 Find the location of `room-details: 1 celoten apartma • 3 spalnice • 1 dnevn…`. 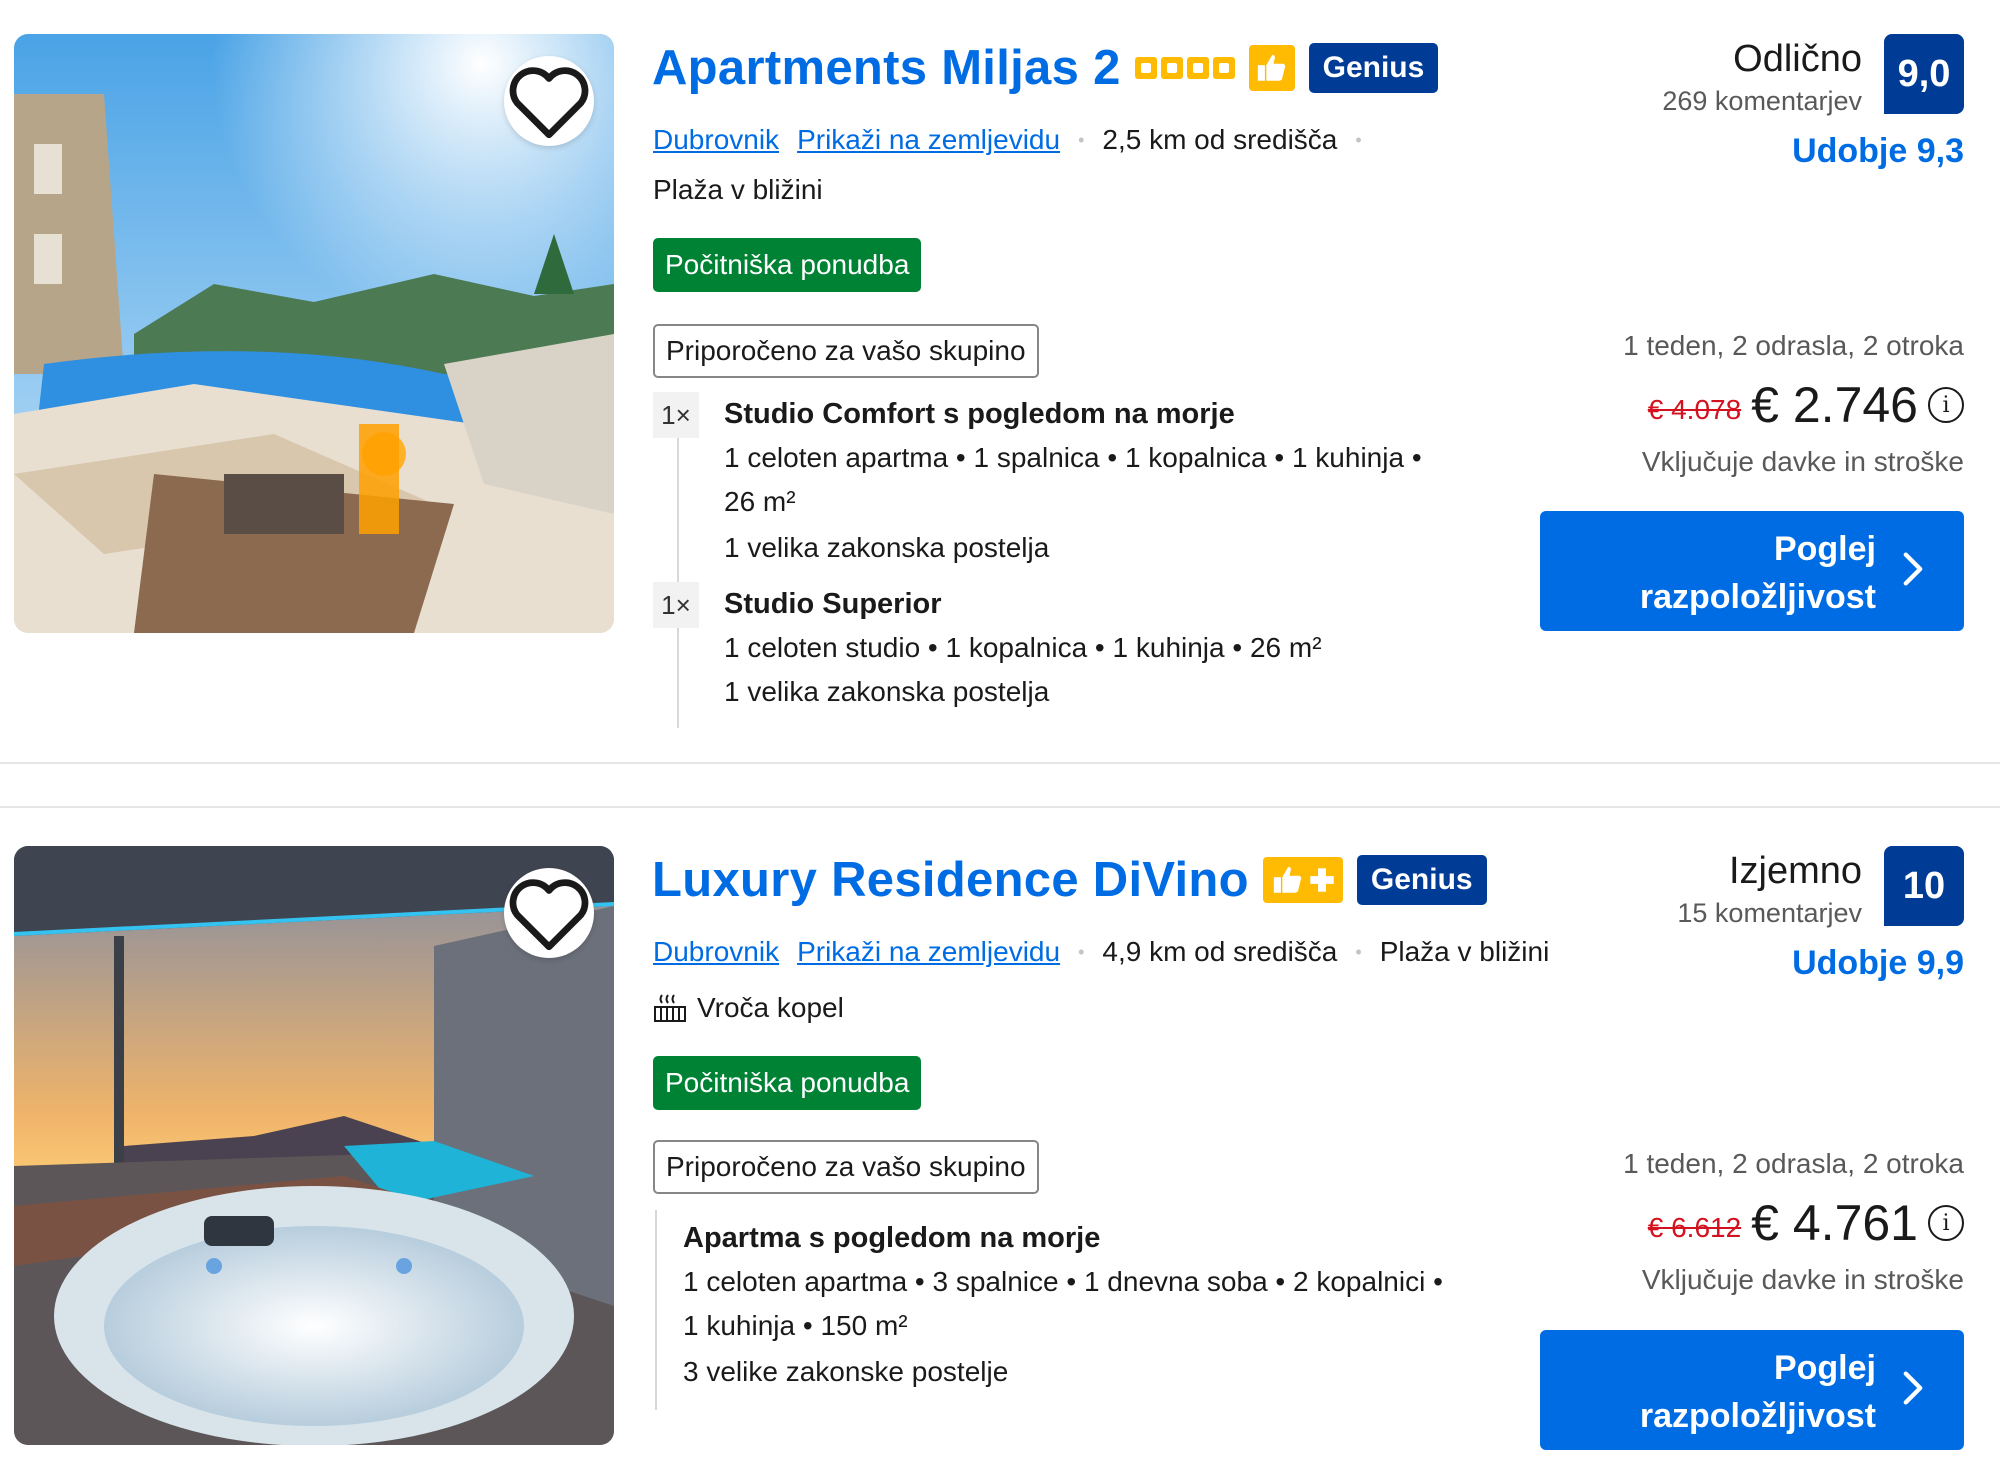

room-details: 1 celoten apartma • 3 spalnice • 1 dnevn… is located at coordinates (1063, 1281).